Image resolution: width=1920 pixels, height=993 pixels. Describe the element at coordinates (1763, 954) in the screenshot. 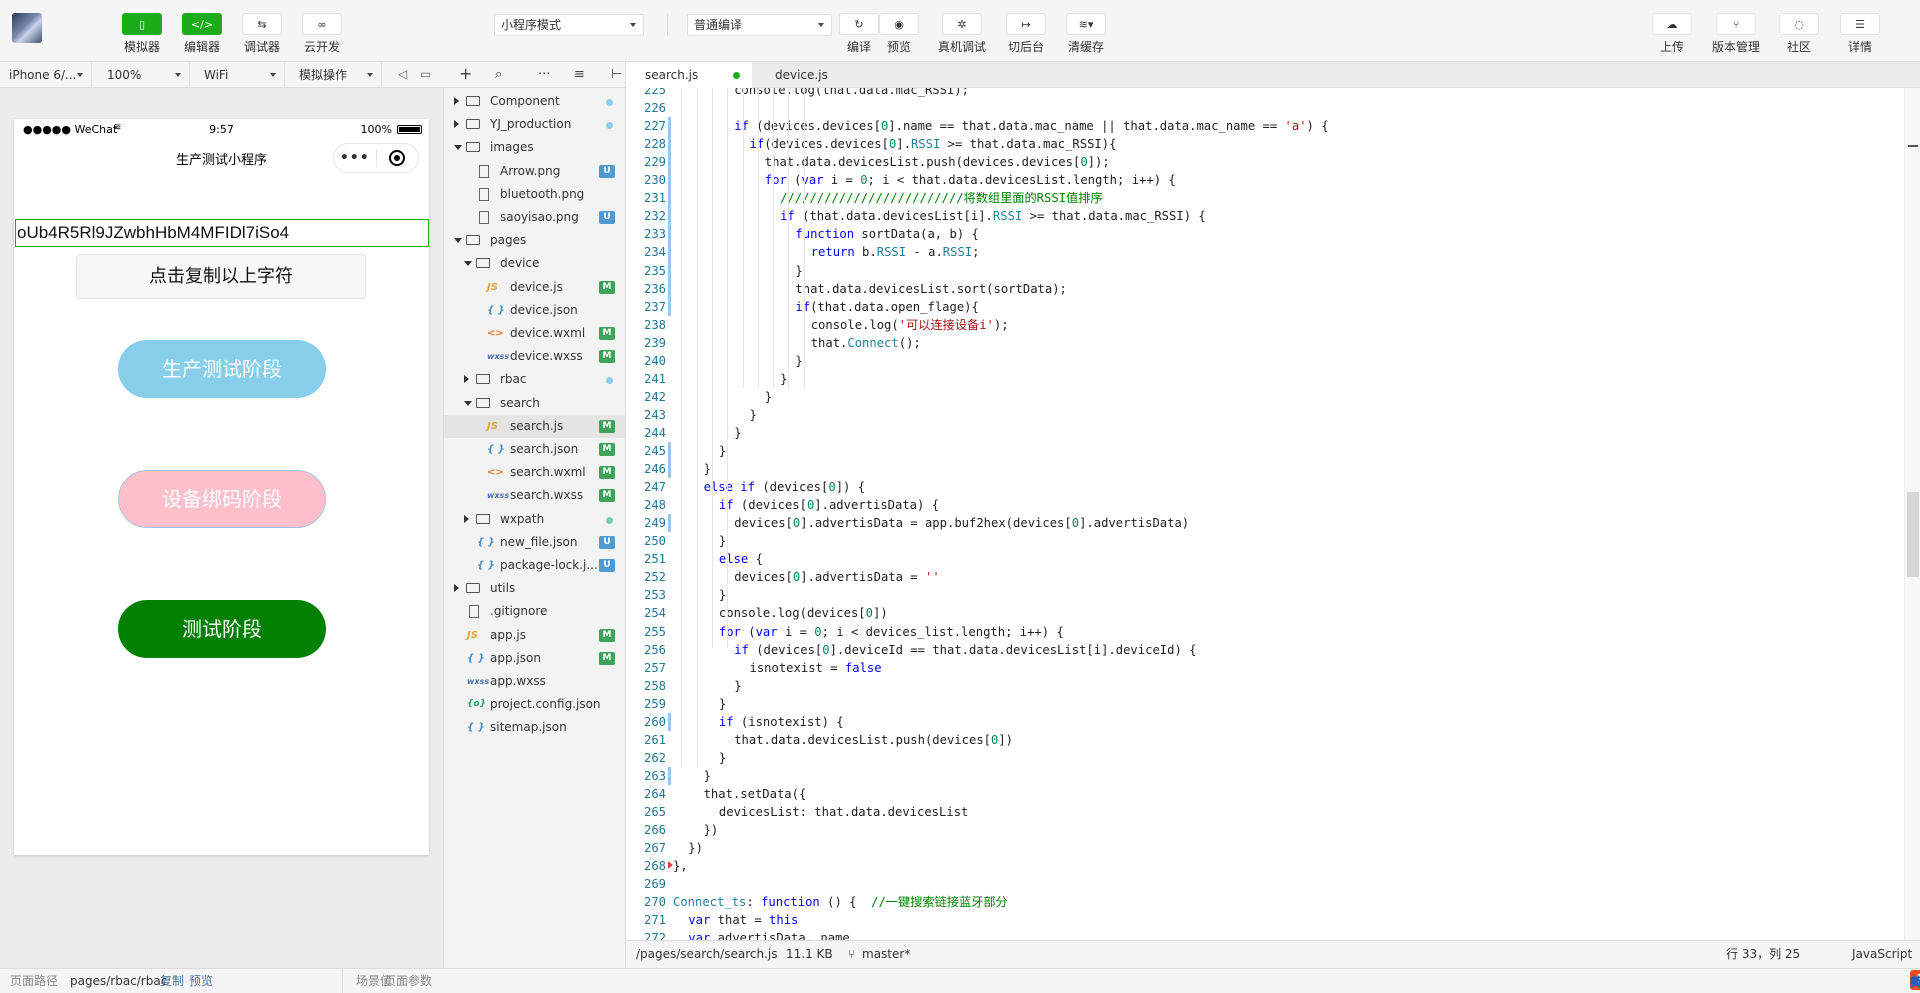

I see `cursor-position: 行 33，列 25` at that location.